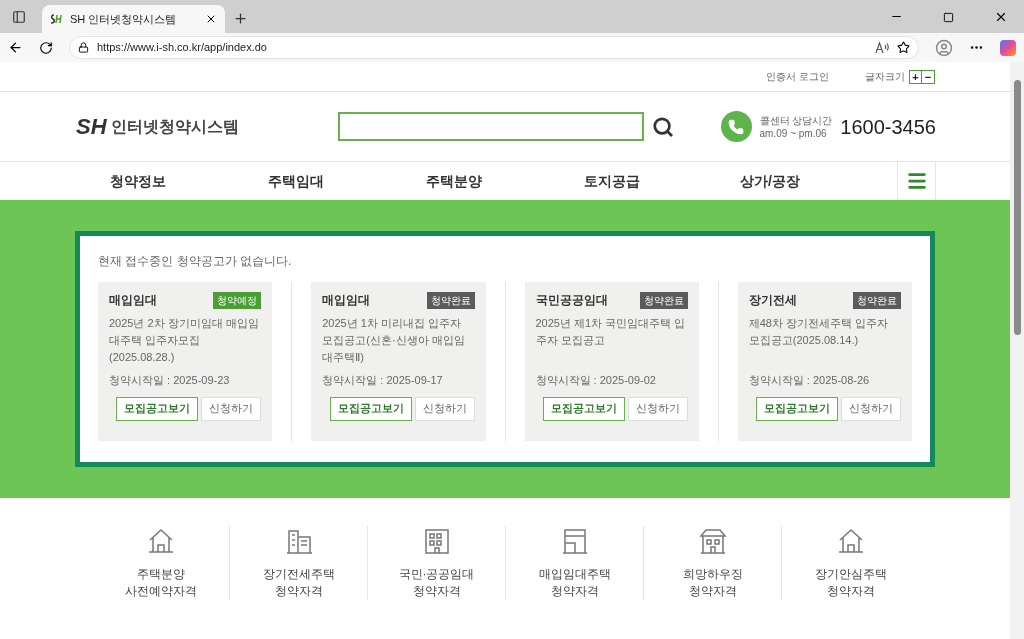 Image resolution: width=1024 pixels, height=639 pixels. What do you see at coordinates (736, 126) in the screenshot?
I see `phone-icon` at bounding box center [736, 126].